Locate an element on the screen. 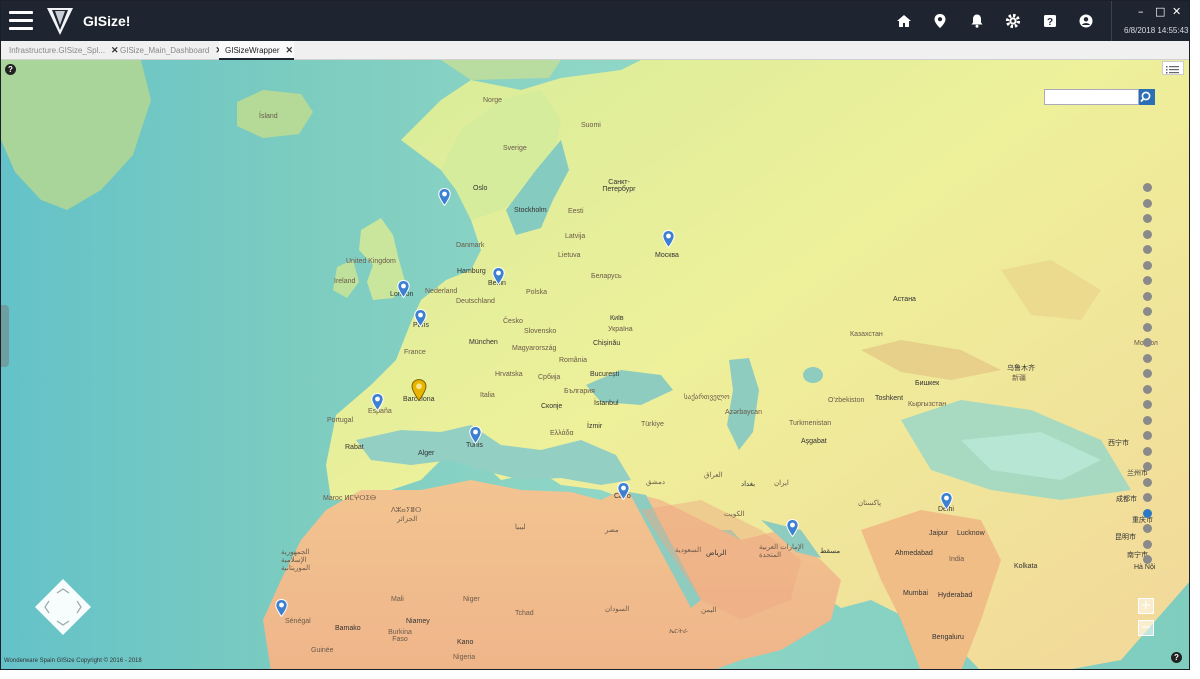 This screenshot has height=679, width=1200. map-marker-delhi is located at coordinates (946, 501).